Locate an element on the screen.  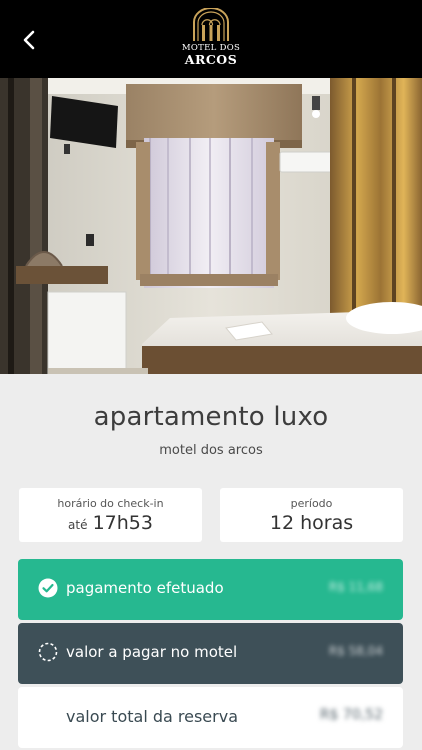
period-card: período 12 horas is located at coordinates (311, 515).